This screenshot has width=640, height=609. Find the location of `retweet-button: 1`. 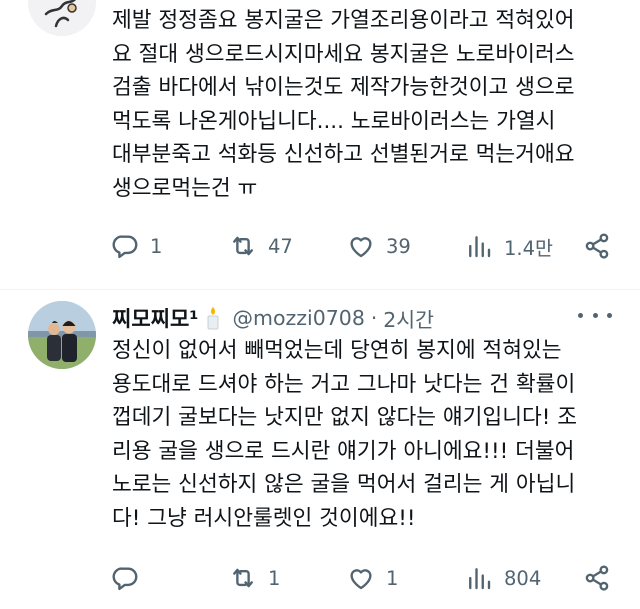

retweet-button: 1 is located at coordinates (254, 578).